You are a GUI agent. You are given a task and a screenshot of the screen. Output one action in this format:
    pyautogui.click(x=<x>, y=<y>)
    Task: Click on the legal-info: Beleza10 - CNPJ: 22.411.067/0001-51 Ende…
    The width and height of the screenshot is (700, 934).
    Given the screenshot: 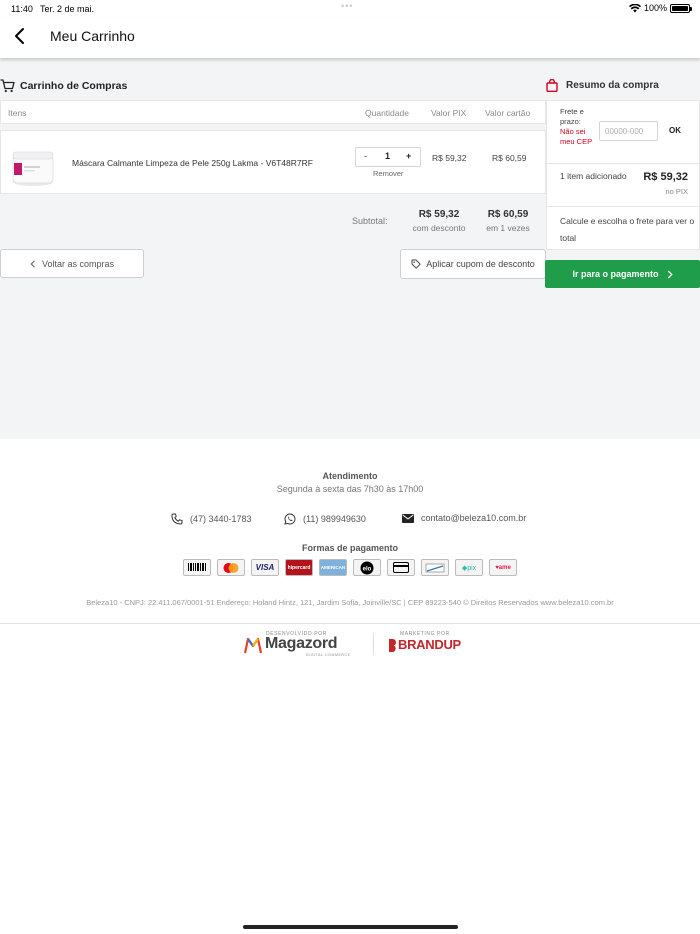 What is the action you would take?
    pyautogui.click(x=350, y=602)
    